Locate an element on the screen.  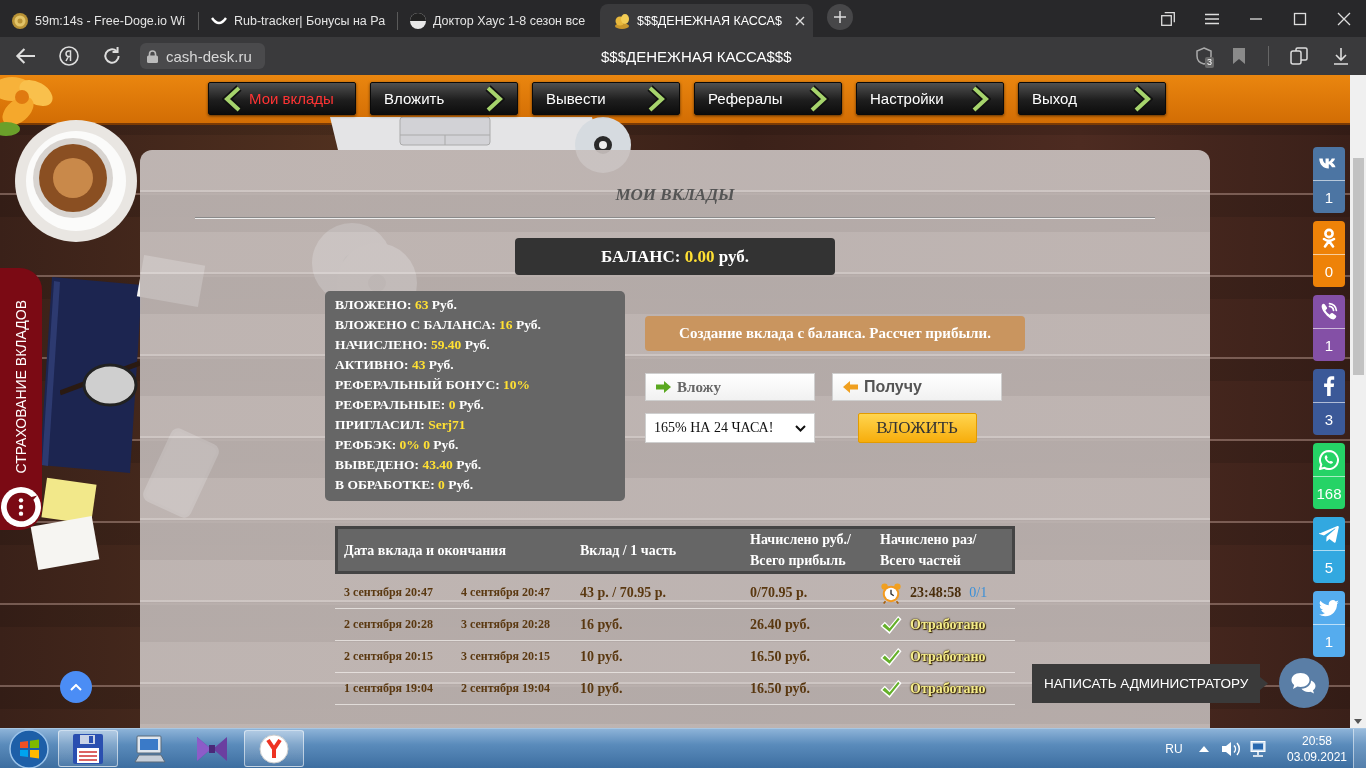
scroll-top-button is located at coordinates (76, 687).